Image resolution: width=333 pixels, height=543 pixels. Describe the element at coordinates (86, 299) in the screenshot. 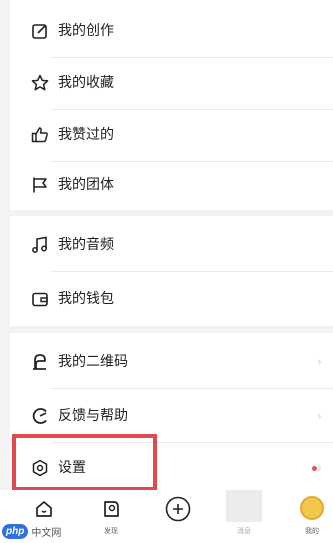

I see `menu-item-label: 我的钱包` at that location.